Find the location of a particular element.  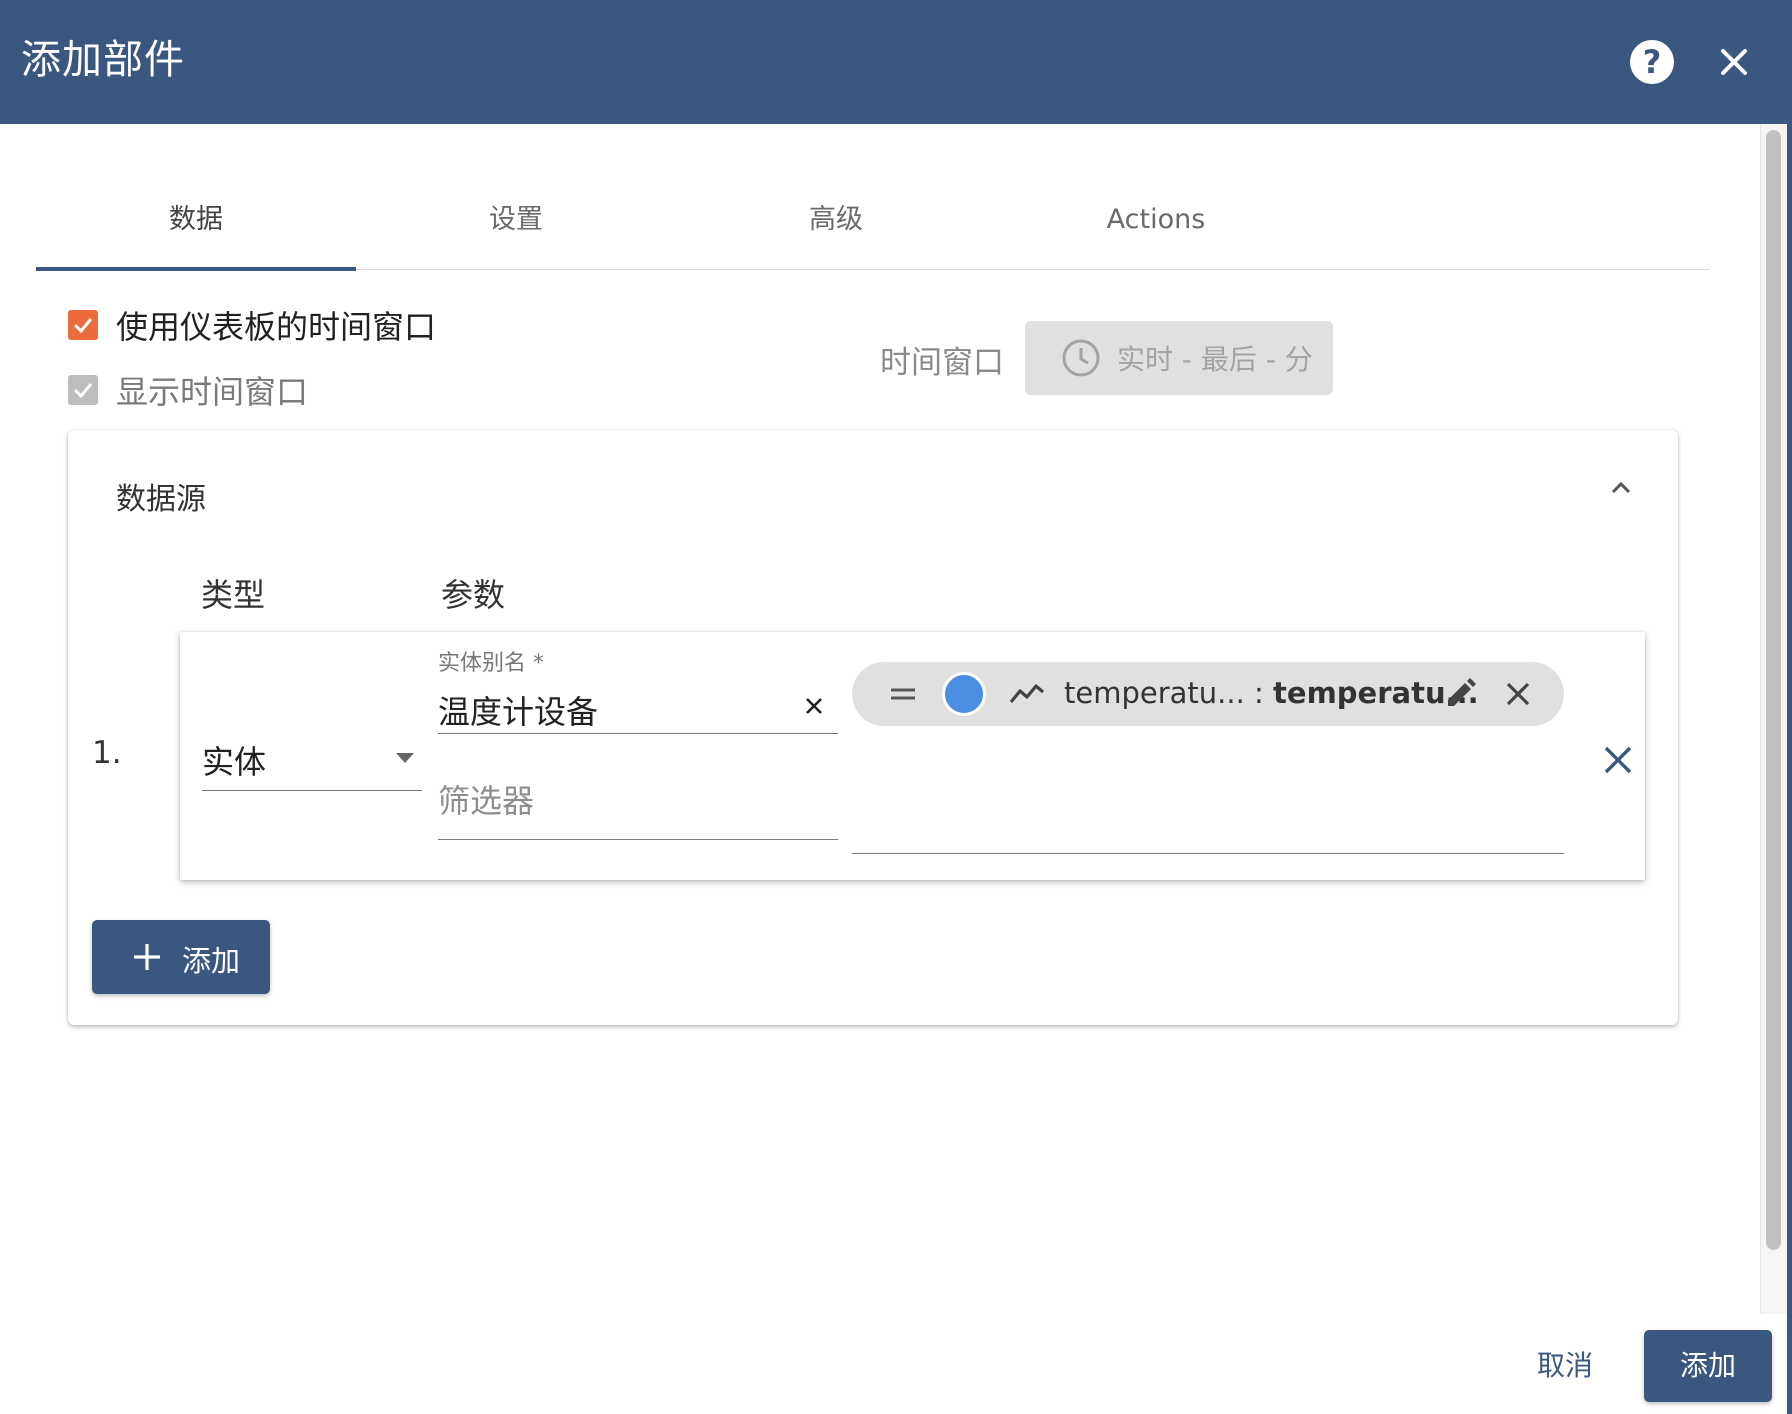

filter-input is located at coordinates (638, 801).